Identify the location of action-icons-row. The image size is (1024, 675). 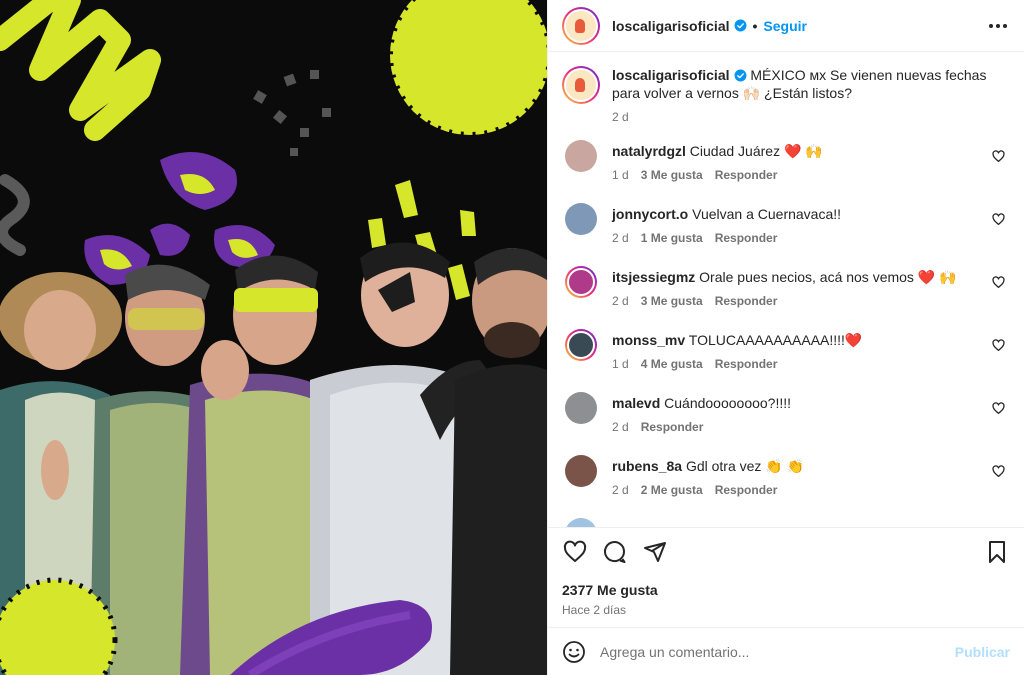
(786, 552).